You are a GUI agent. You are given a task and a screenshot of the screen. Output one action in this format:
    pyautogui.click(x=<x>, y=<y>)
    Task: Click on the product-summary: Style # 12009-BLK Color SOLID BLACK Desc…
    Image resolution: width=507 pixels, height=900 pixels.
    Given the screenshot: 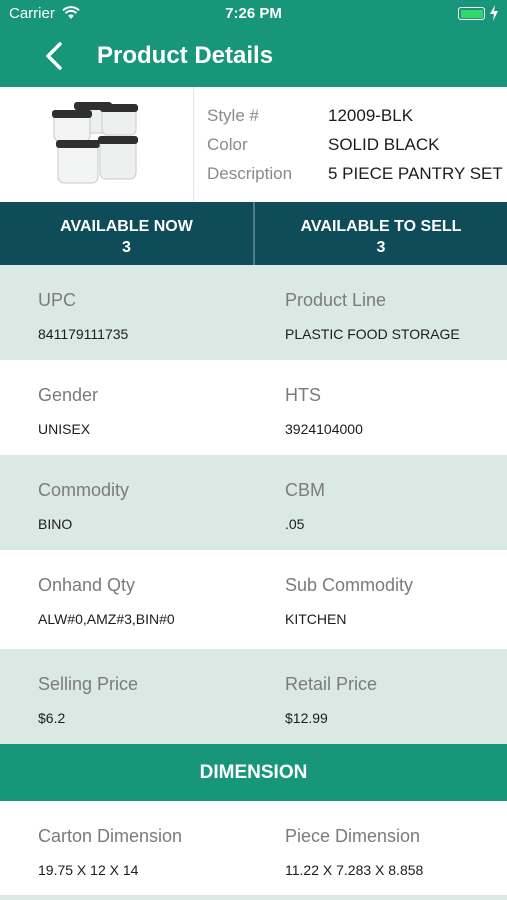 What is the action you would take?
    pyautogui.click(x=253, y=144)
    